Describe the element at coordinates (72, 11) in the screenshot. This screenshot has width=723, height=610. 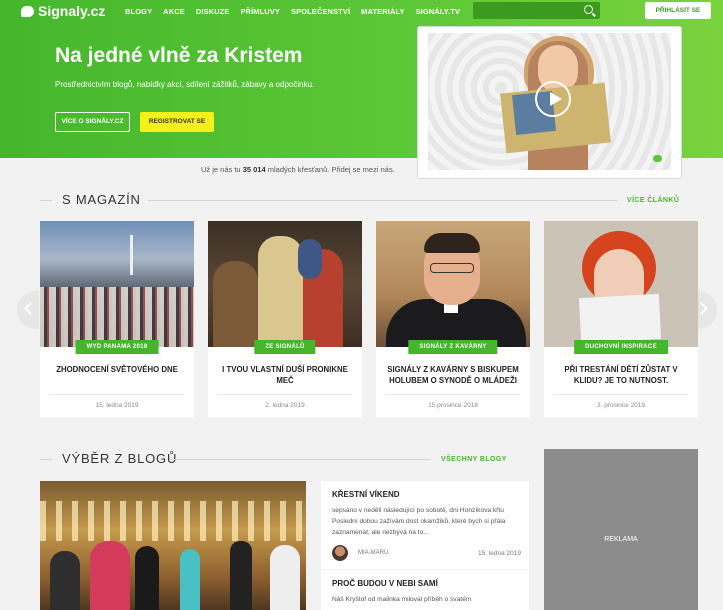
I see `logo-text: Signaly.cz` at that location.